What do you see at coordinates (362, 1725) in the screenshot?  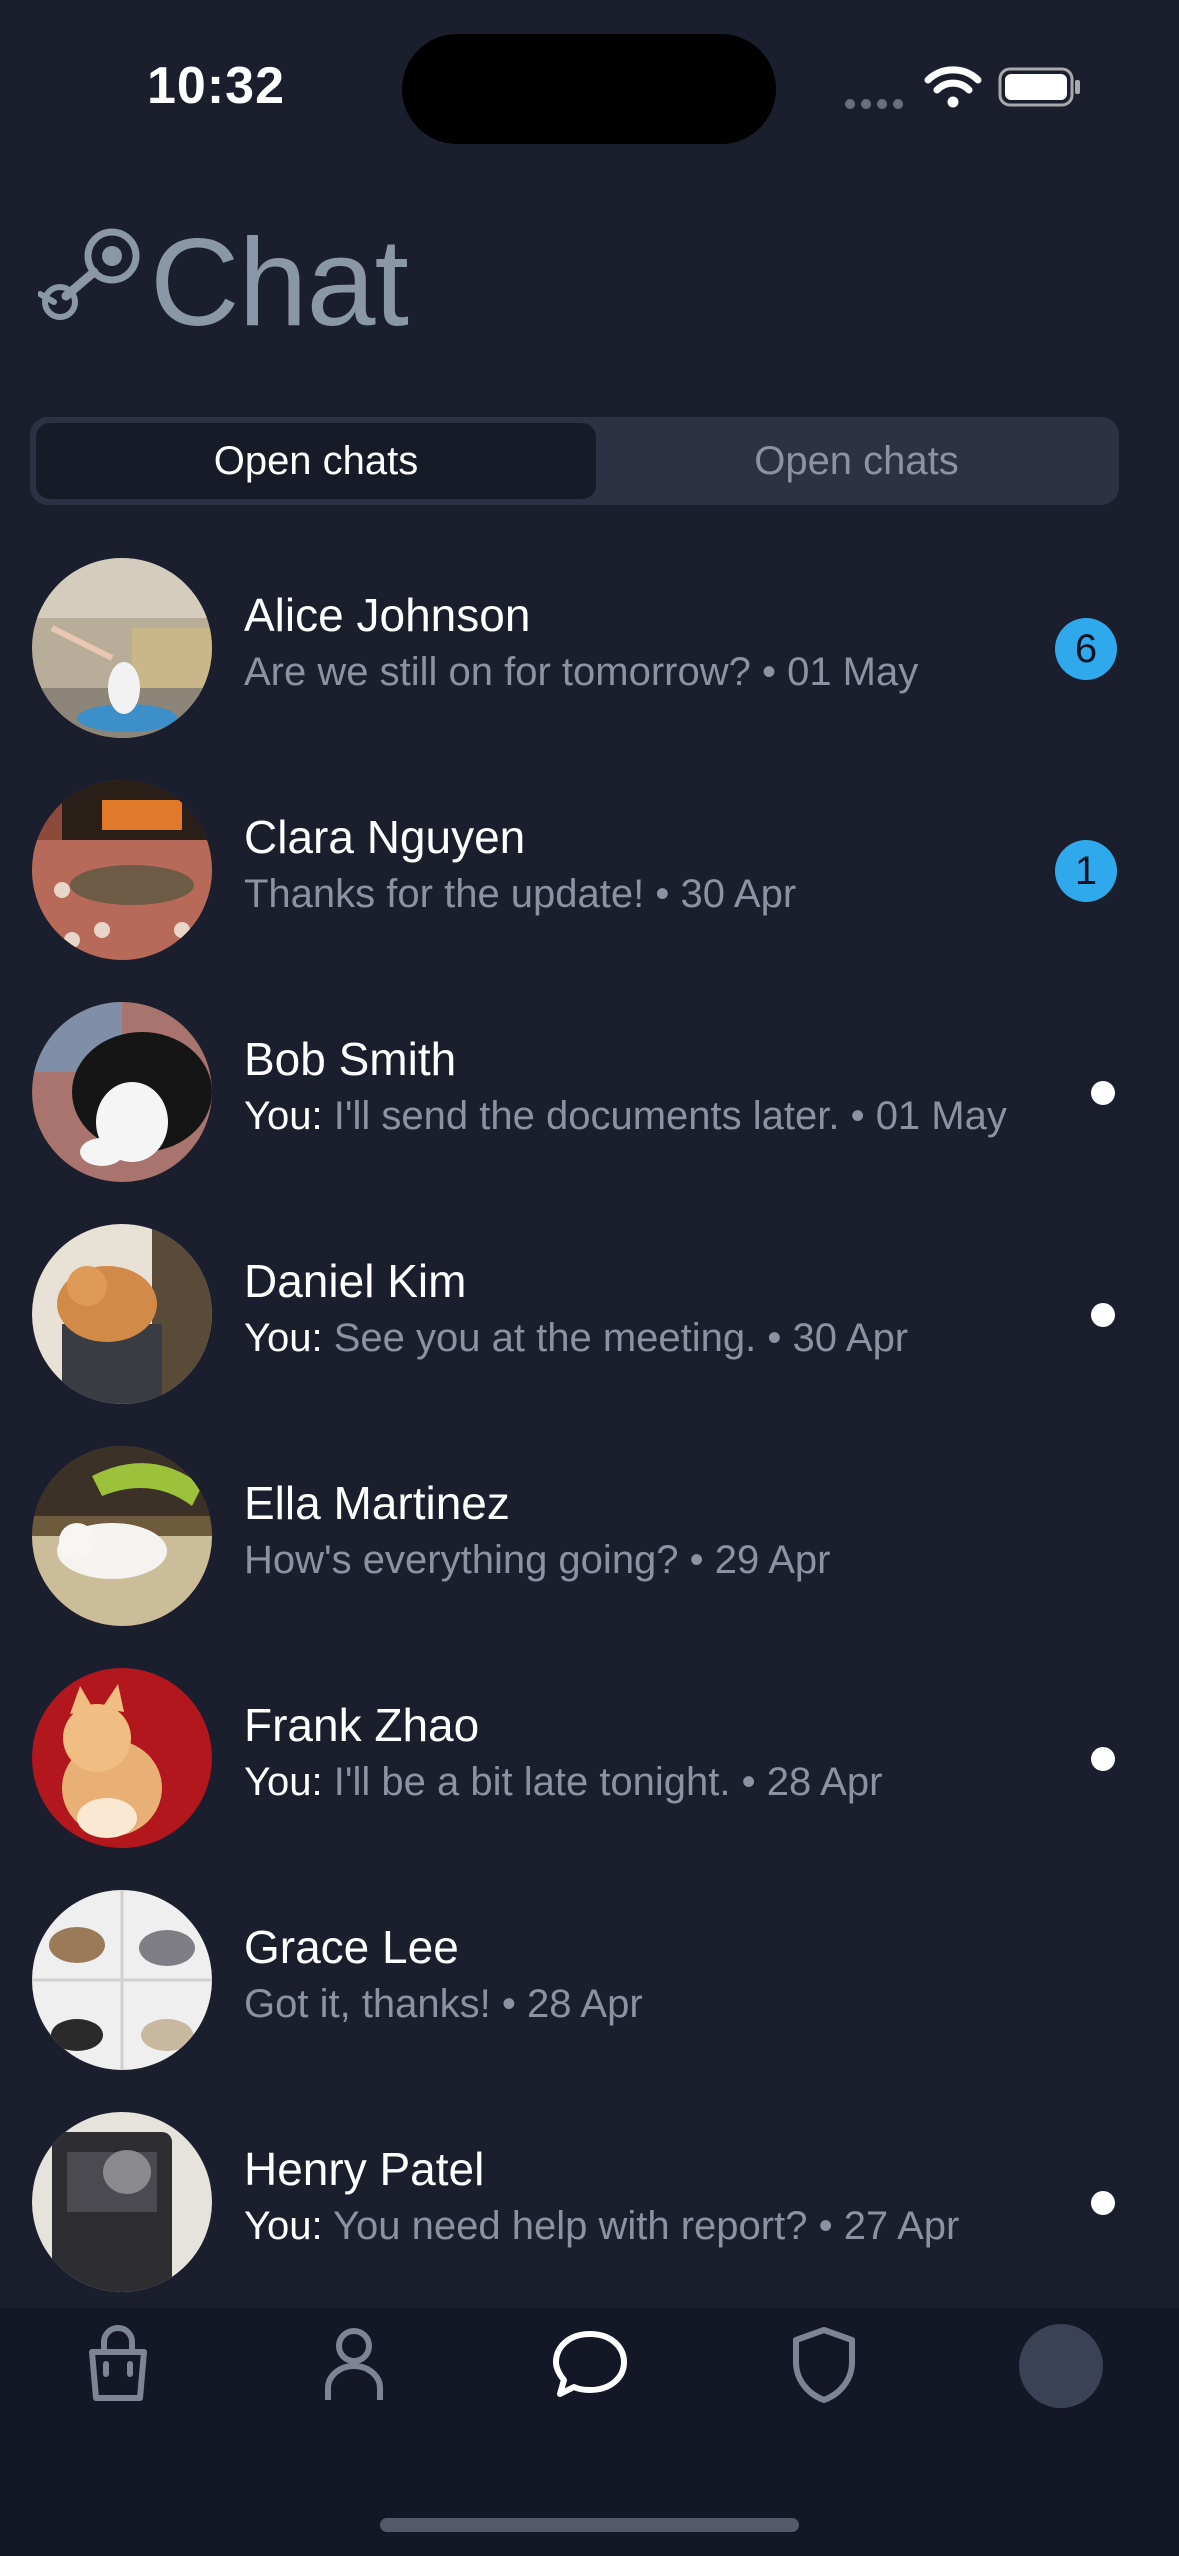 I see `contact-name: Frank Zhao` at bounding box center [362, 1725].